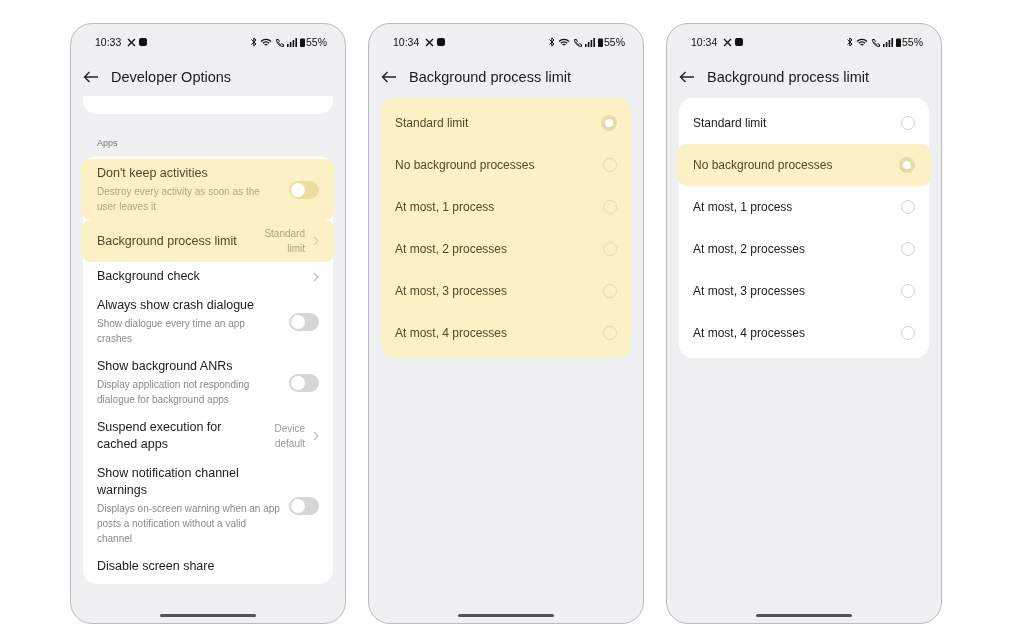 This screenshot has width=1014, height=642. I want to click on page-title: Developer Options, so click(171, 77).